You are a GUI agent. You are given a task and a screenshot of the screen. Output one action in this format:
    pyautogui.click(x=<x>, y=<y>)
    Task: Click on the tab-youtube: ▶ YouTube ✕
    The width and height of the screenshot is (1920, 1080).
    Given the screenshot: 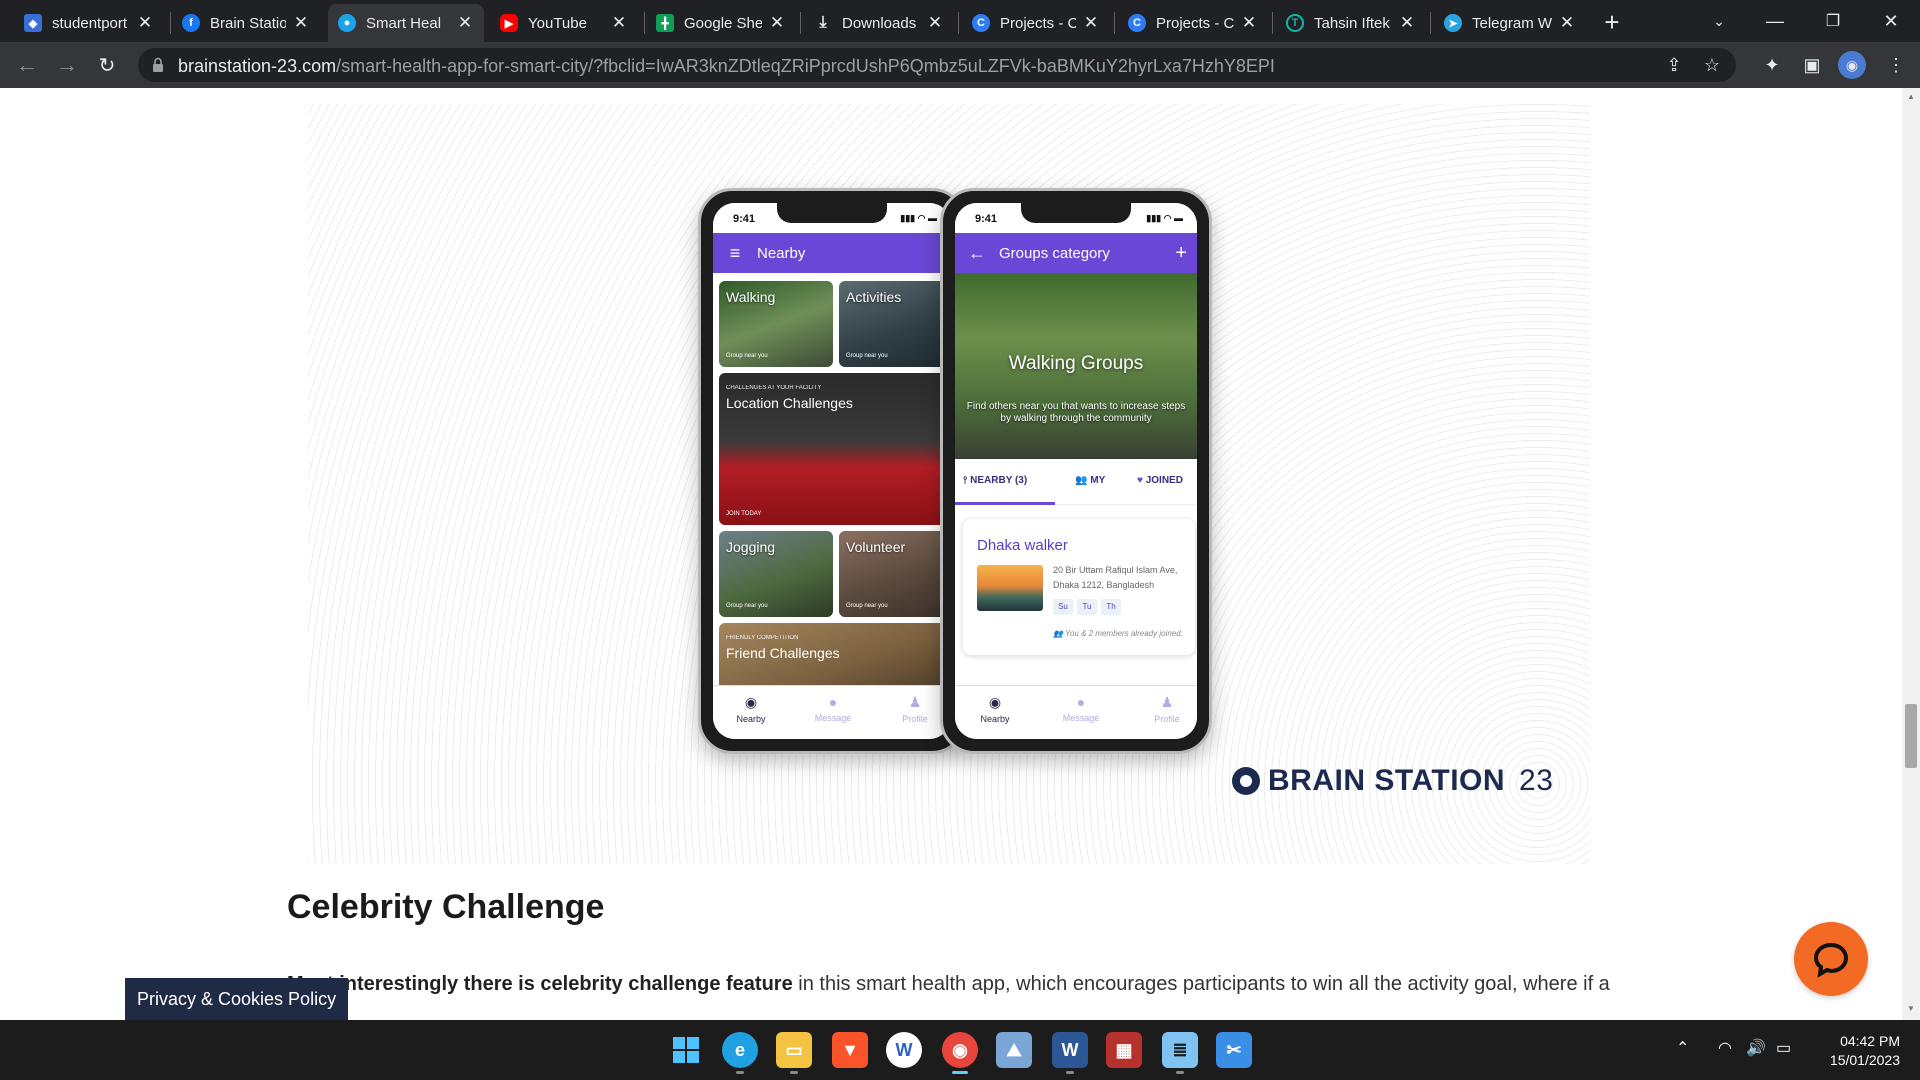 What is the action you would take?
    pyautogui.click(x=564, y=23)
    